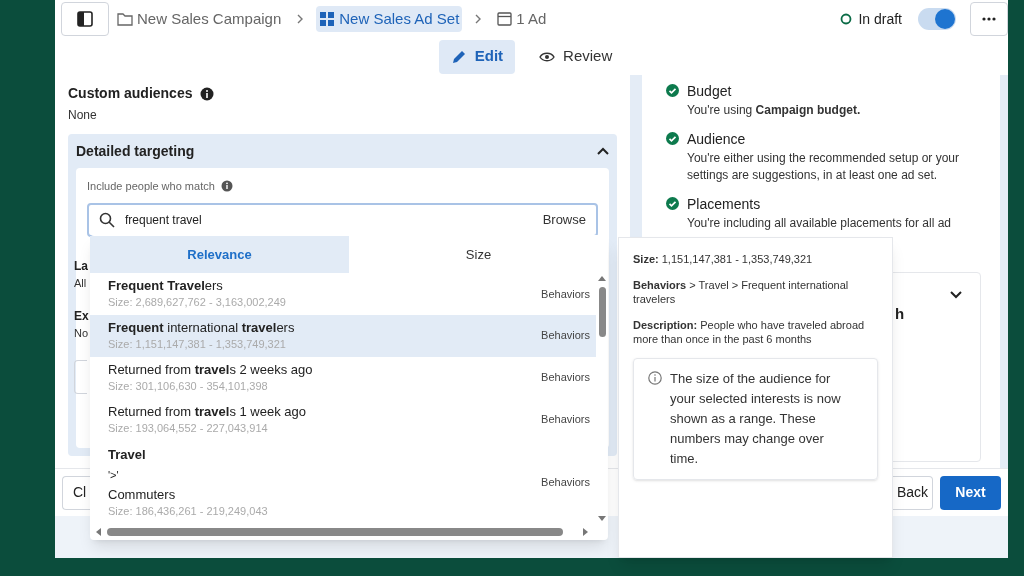 This screenshot has height=576, width=1024. What do you see at coordinates (477, 56) in the screenshot?
I see `mode-tab: Edit` at bounding box center [477, 56].